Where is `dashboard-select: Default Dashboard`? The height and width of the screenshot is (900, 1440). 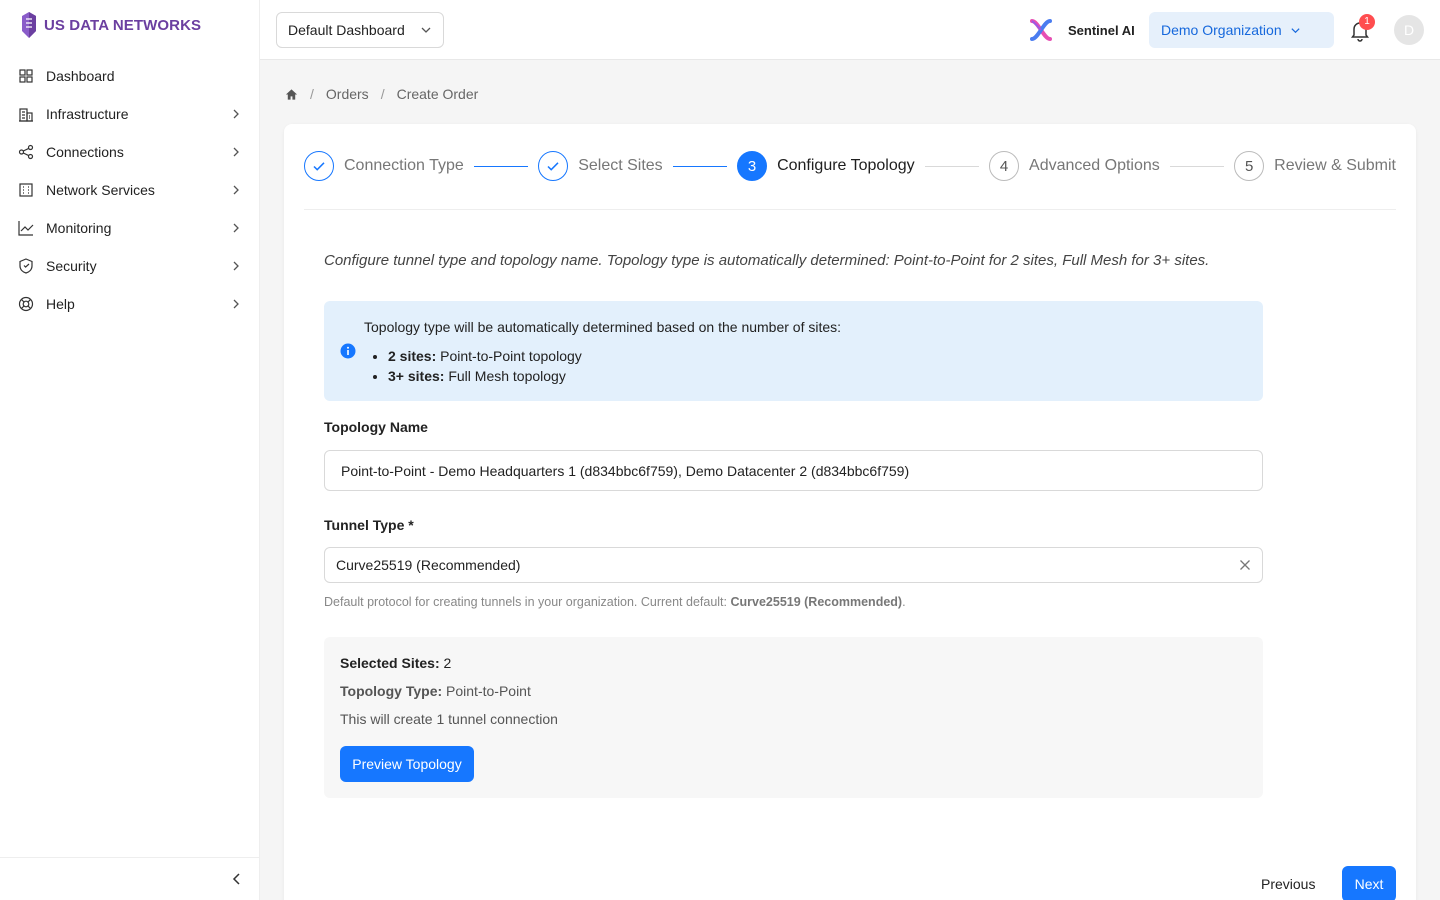 dashboard-select: Default Dashboard is located at coordinates (360, 30).